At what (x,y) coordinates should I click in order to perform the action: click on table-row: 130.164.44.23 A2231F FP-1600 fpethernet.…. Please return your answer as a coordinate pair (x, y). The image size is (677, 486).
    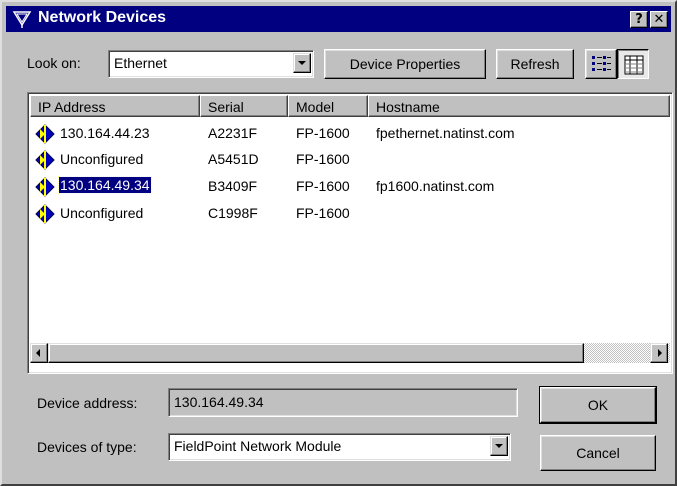
    Looking at the image, I should click on (335, 134).